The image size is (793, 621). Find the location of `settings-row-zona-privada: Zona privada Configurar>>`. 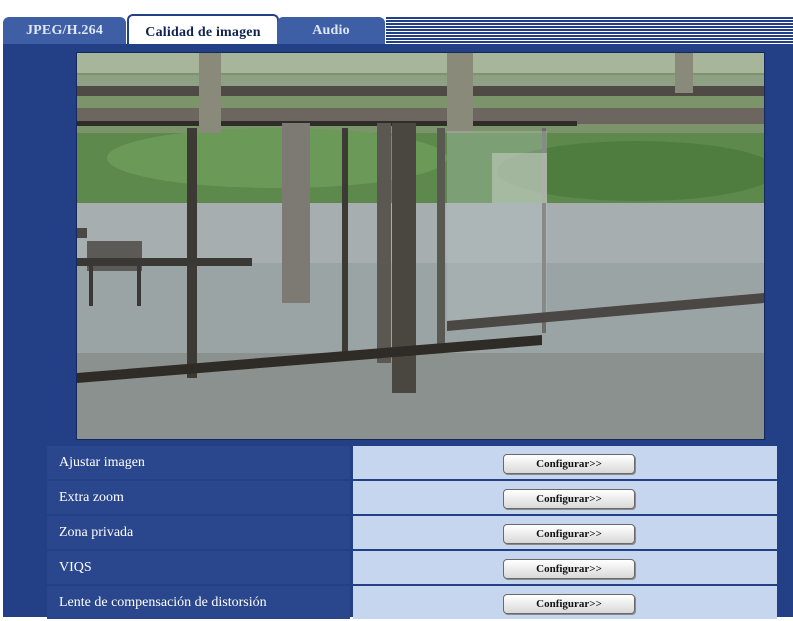

settings-row-zona-privada: Zona privada Configurar>> is located at coordinates (412, 532).